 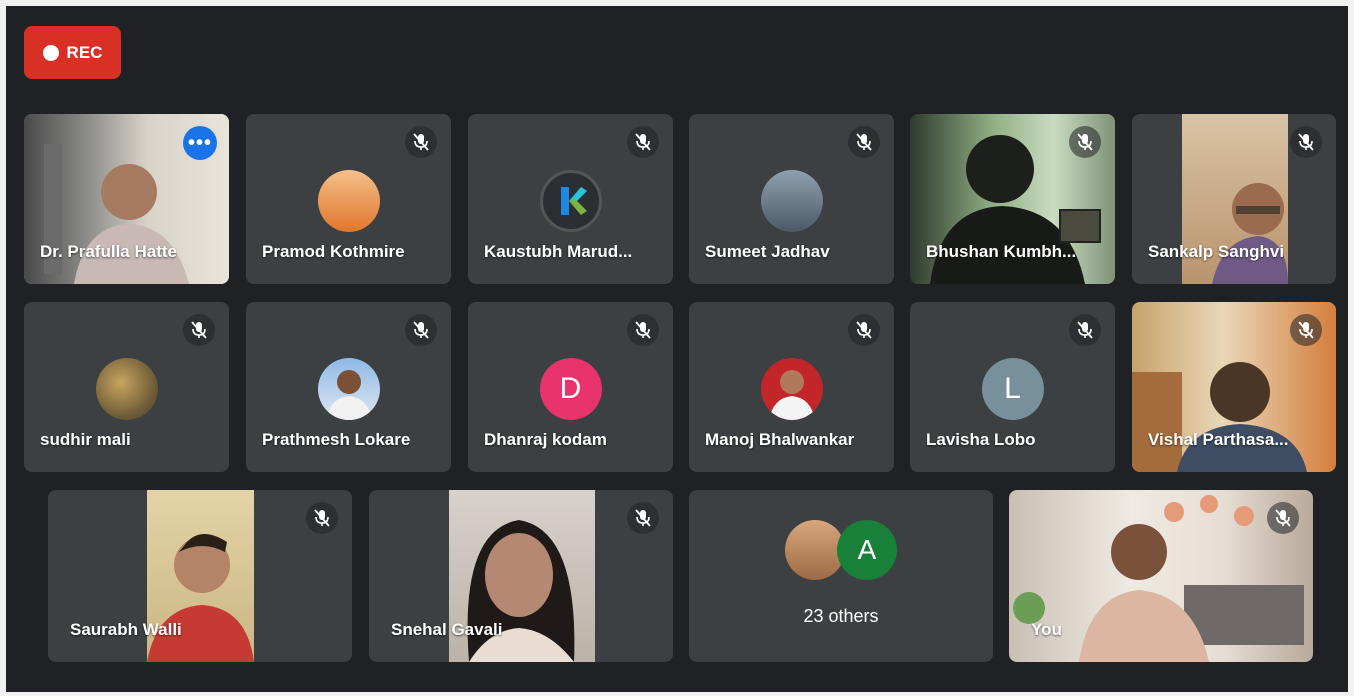 What do you see at coordinates (333, 251) in the screenshot?
I see `participant-name: Pramod Kothmire` at bounding box center [333, 251].